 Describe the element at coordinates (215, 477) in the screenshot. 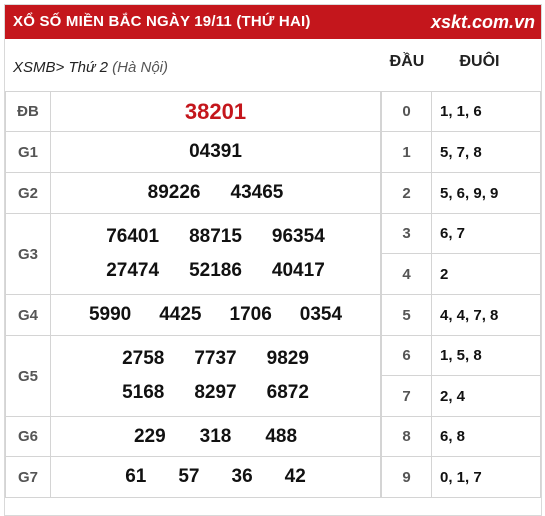

I see `prize-value: 61 57 36 42` at that location.